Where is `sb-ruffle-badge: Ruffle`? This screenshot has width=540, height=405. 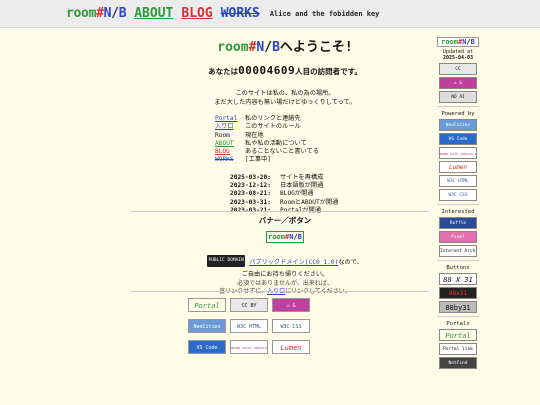 sb-ruffle-badge: Ruffle is located at coordinates (458, 223).